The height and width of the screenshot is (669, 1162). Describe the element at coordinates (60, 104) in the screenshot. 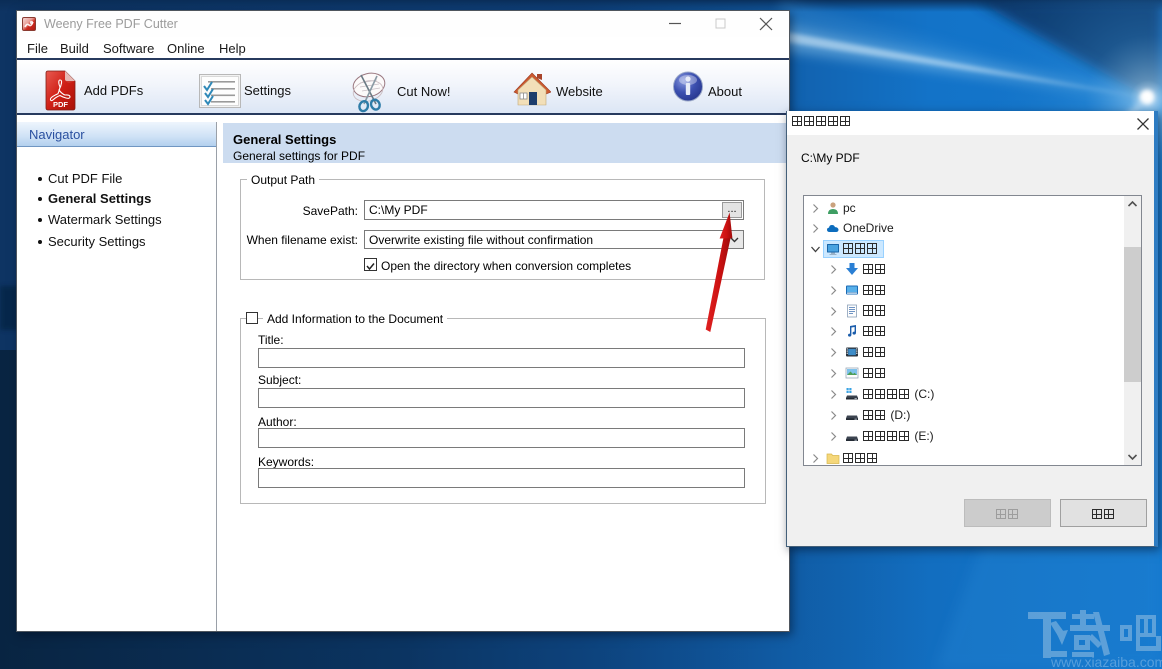

I see `svg-text: PDF` at that location.